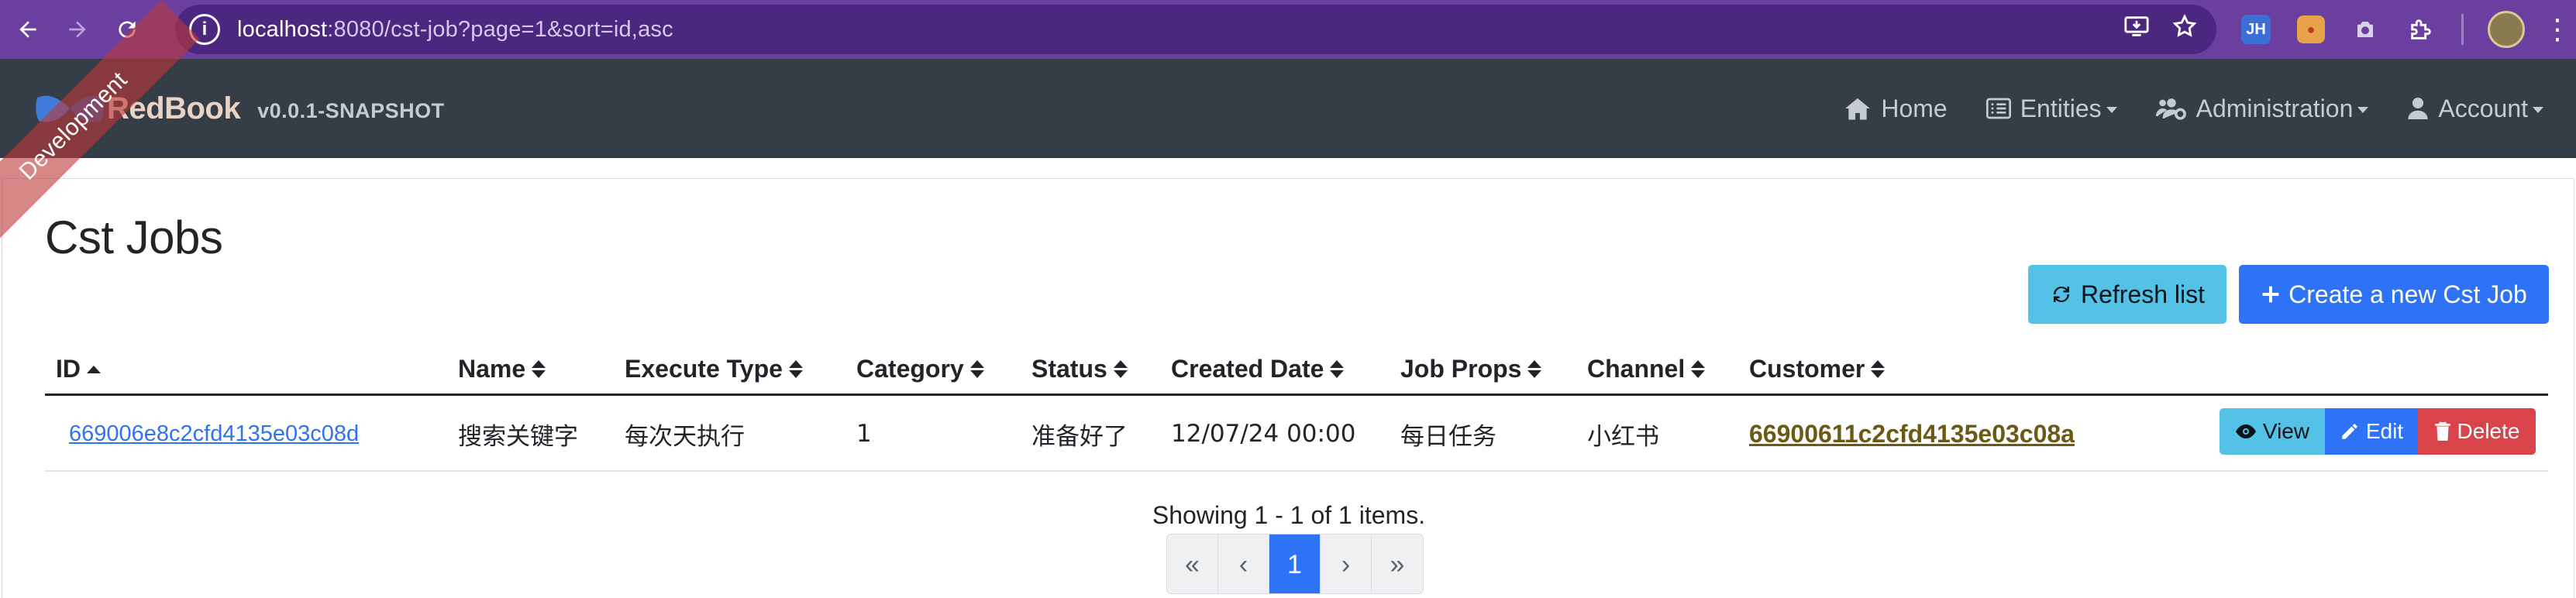  Describe the element at coordinates (502, 369) in the screenshot. I see `column-header-name: Name` at that location.